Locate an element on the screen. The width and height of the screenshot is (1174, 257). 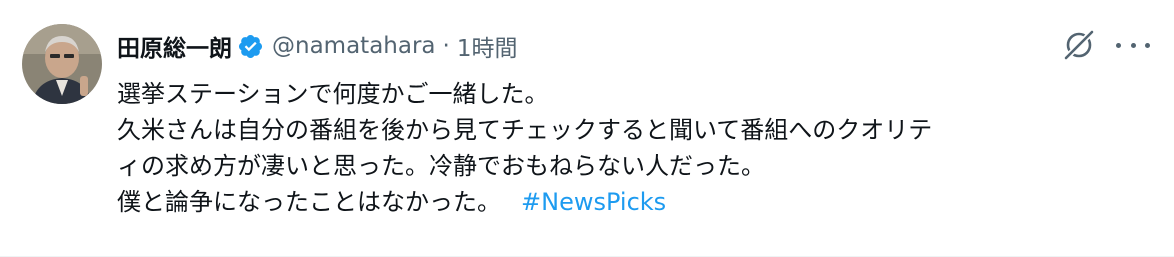
tweet-text-segment: 僕と論争になったことはなかった。 is located at coordinates (309, 202).